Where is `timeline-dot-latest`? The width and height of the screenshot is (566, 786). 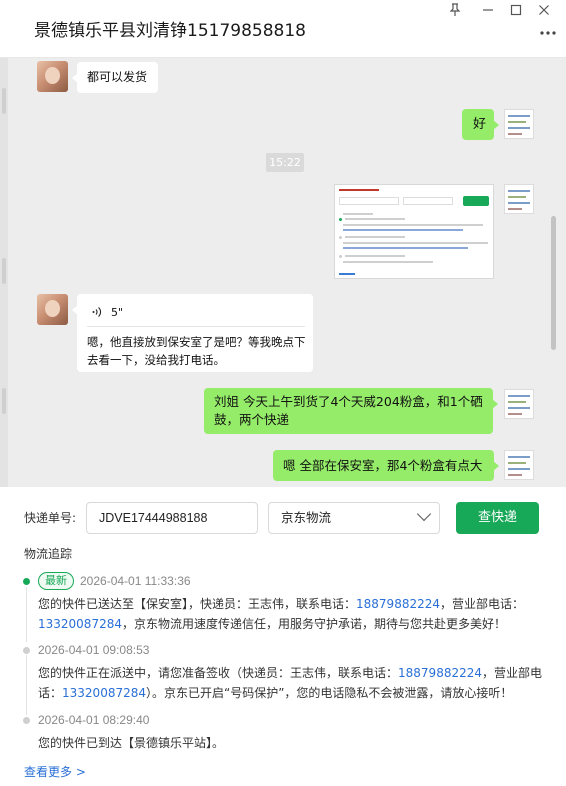
timeline-dot-latest is located at coordinates (26, 581).